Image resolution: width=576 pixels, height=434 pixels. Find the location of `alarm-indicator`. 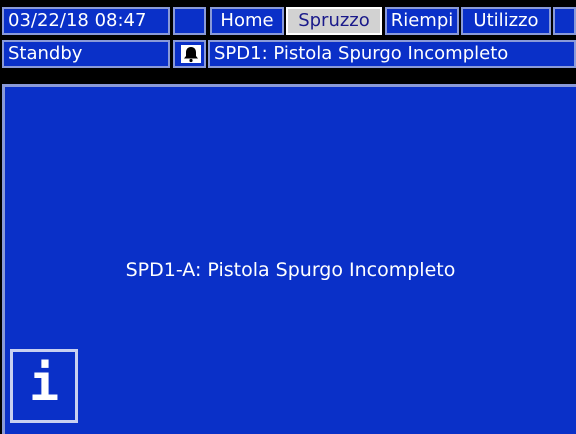

alarm-indicator is located at coordinates (189, 54).